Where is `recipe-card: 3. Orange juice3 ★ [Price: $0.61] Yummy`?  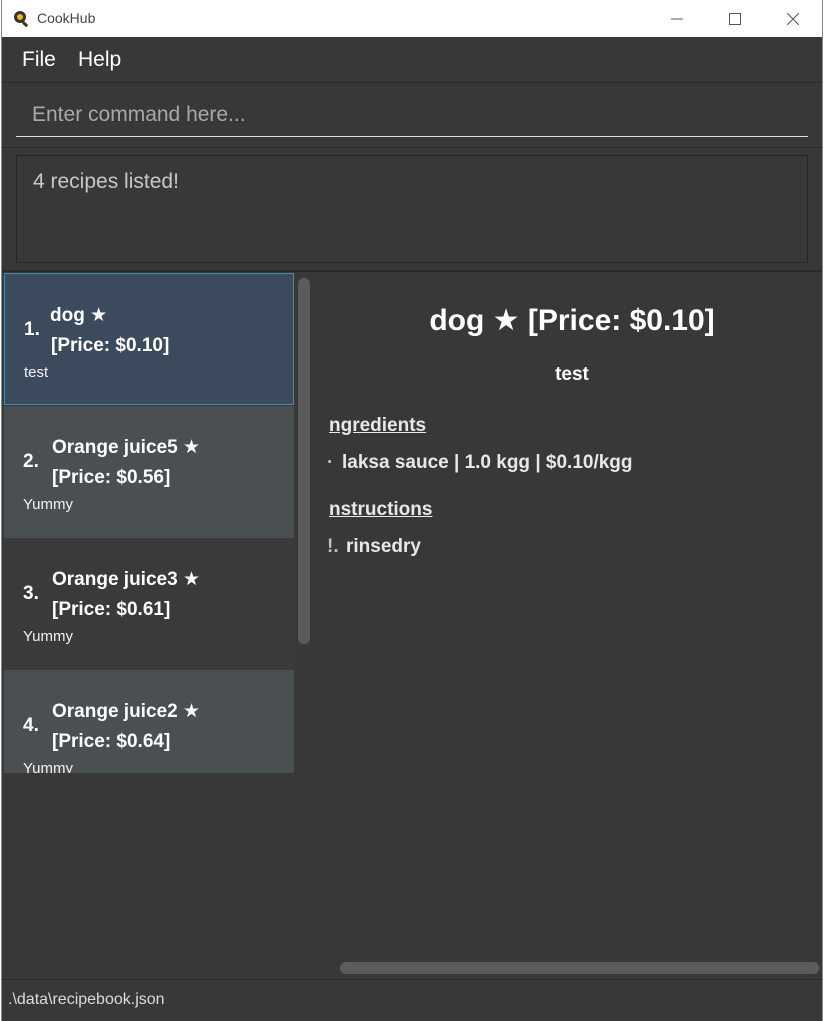
recipe-card: 3. Orange juice3 ★ [Price: $0.61] Yummy is located at coordinates (149, 604).